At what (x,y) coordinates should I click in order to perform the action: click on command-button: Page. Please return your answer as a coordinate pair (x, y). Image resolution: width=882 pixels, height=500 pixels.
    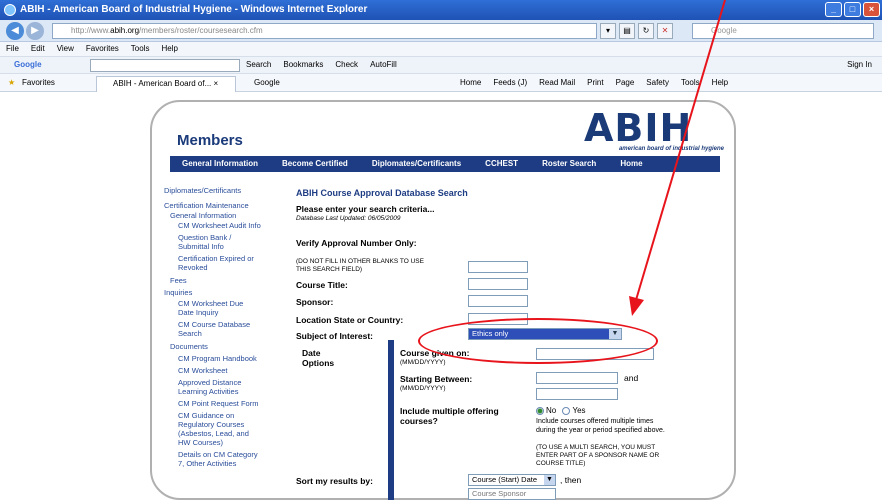
    Looking at the image, I should click on (625, 83).